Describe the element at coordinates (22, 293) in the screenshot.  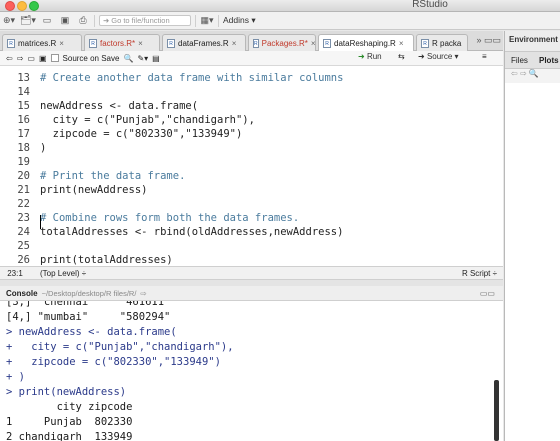
I see `console-title: Console` at that location.